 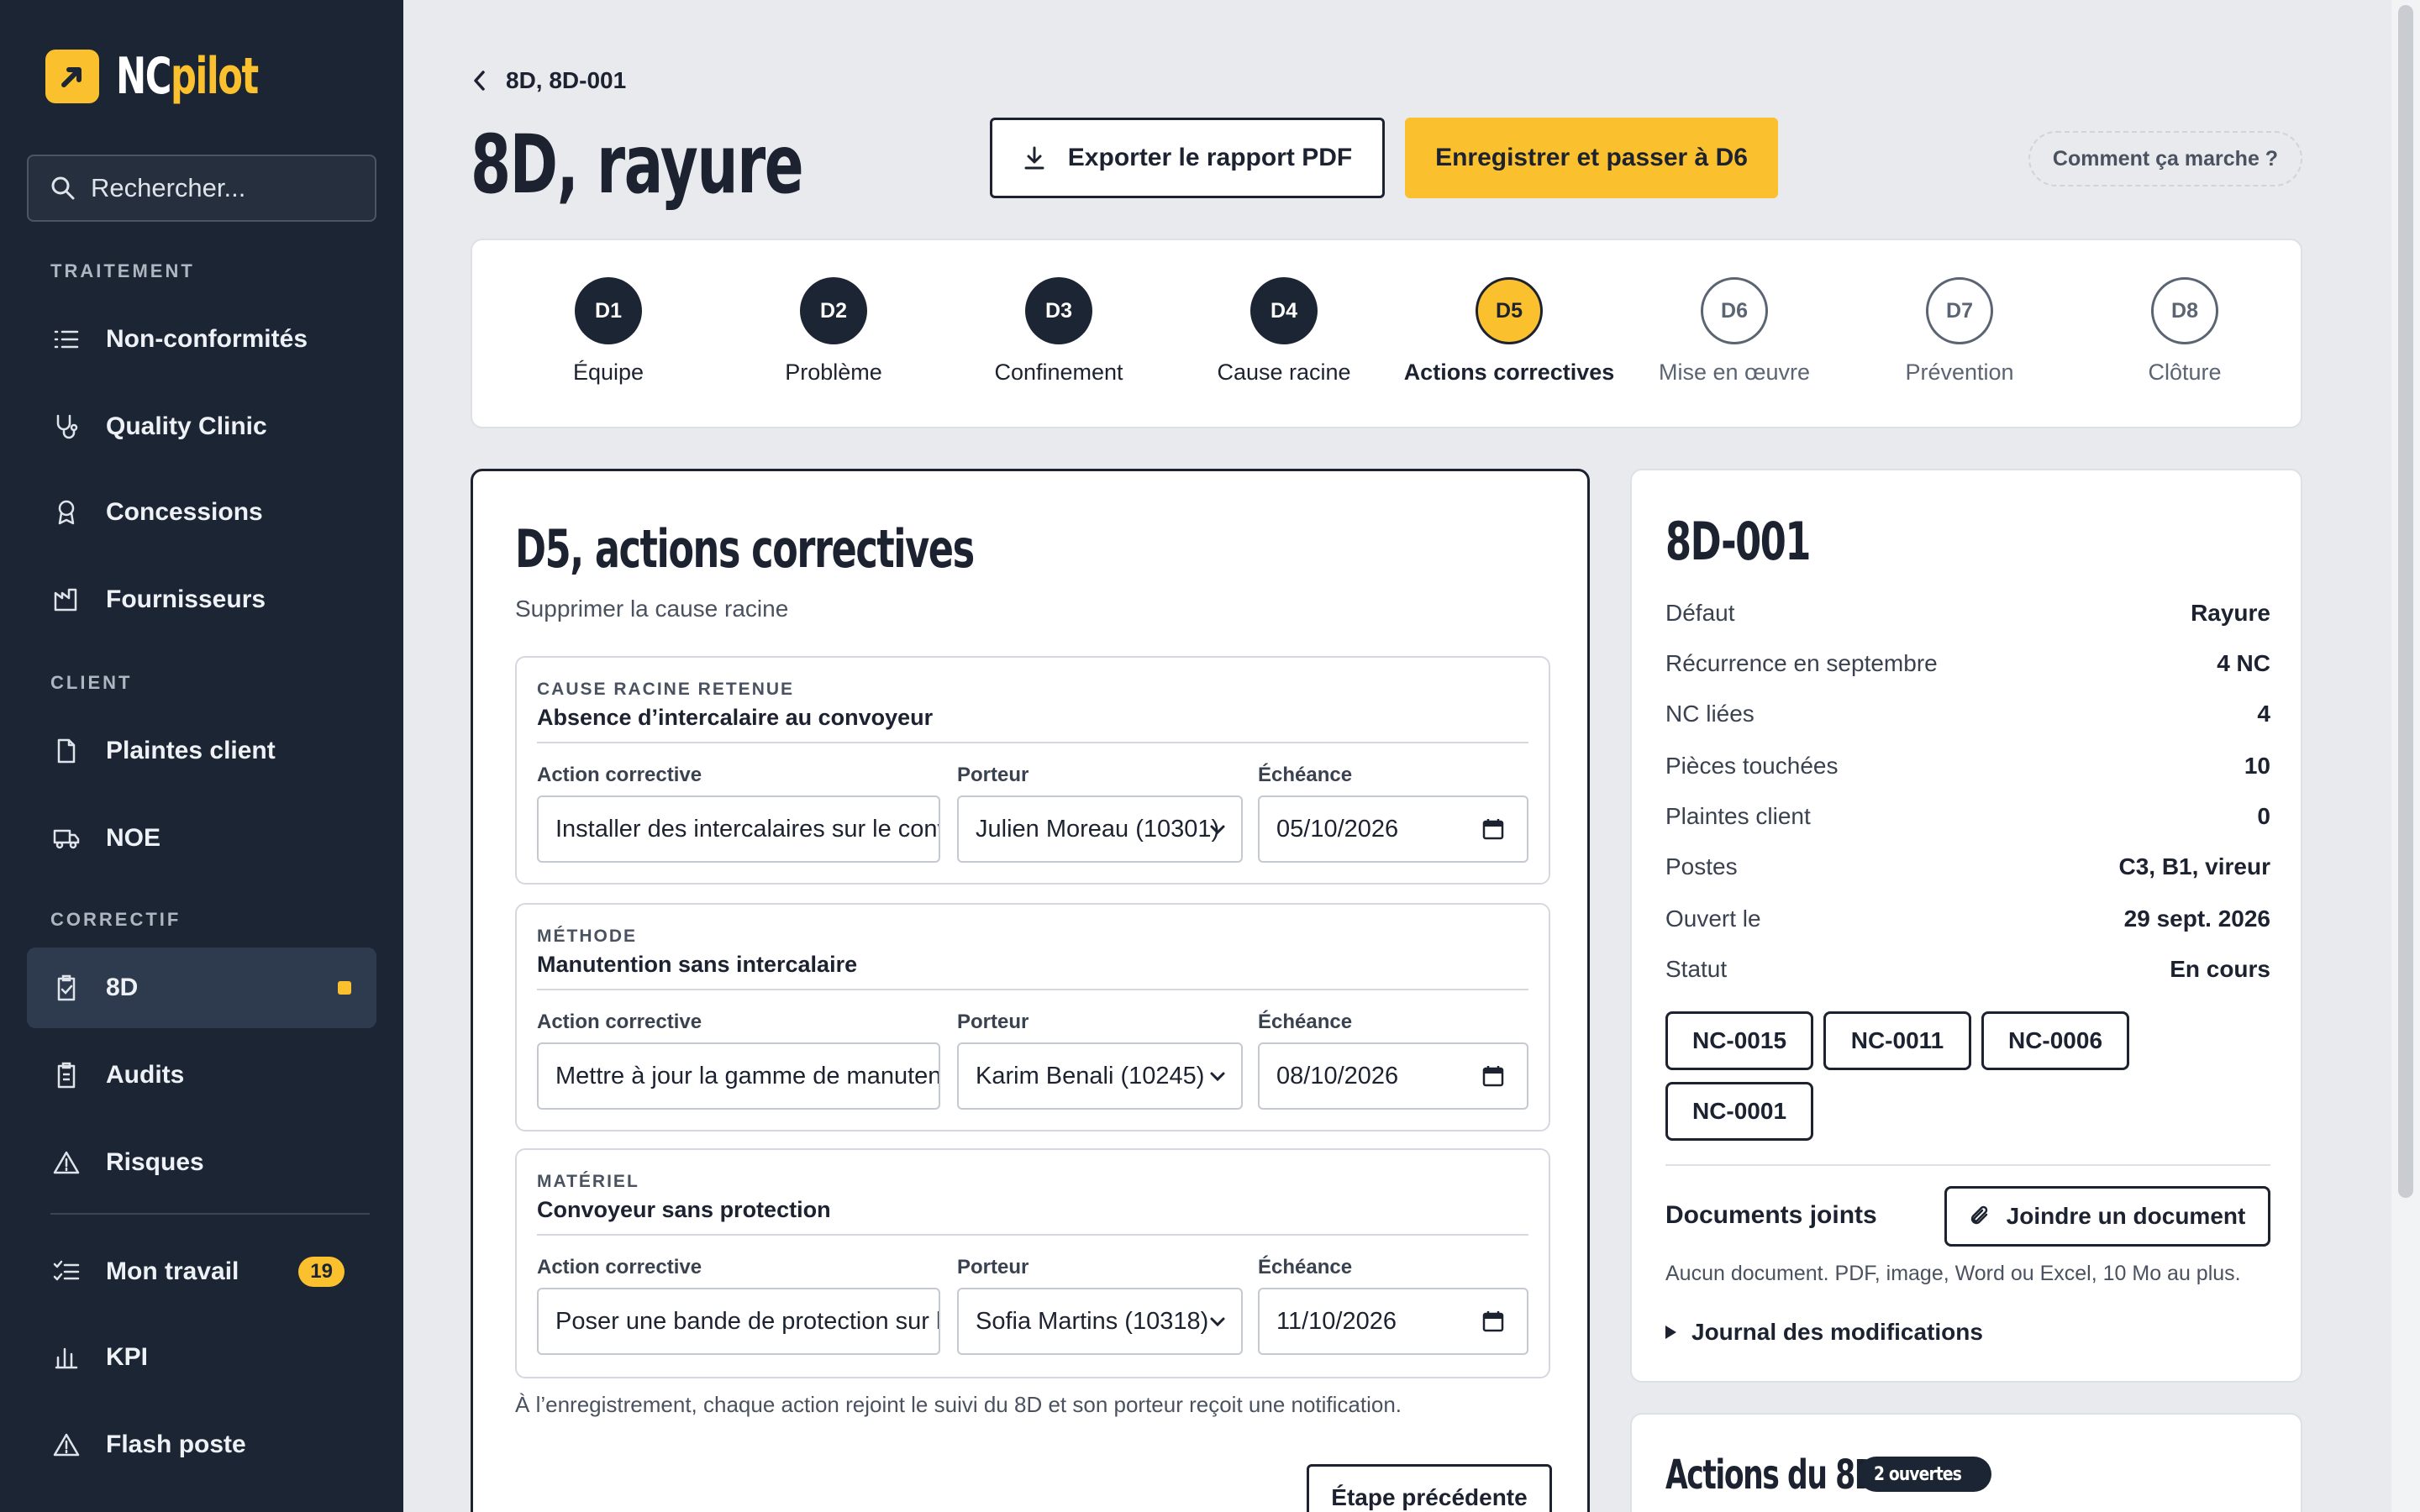 I want to click on list-icon, so click(x=66, y=339).